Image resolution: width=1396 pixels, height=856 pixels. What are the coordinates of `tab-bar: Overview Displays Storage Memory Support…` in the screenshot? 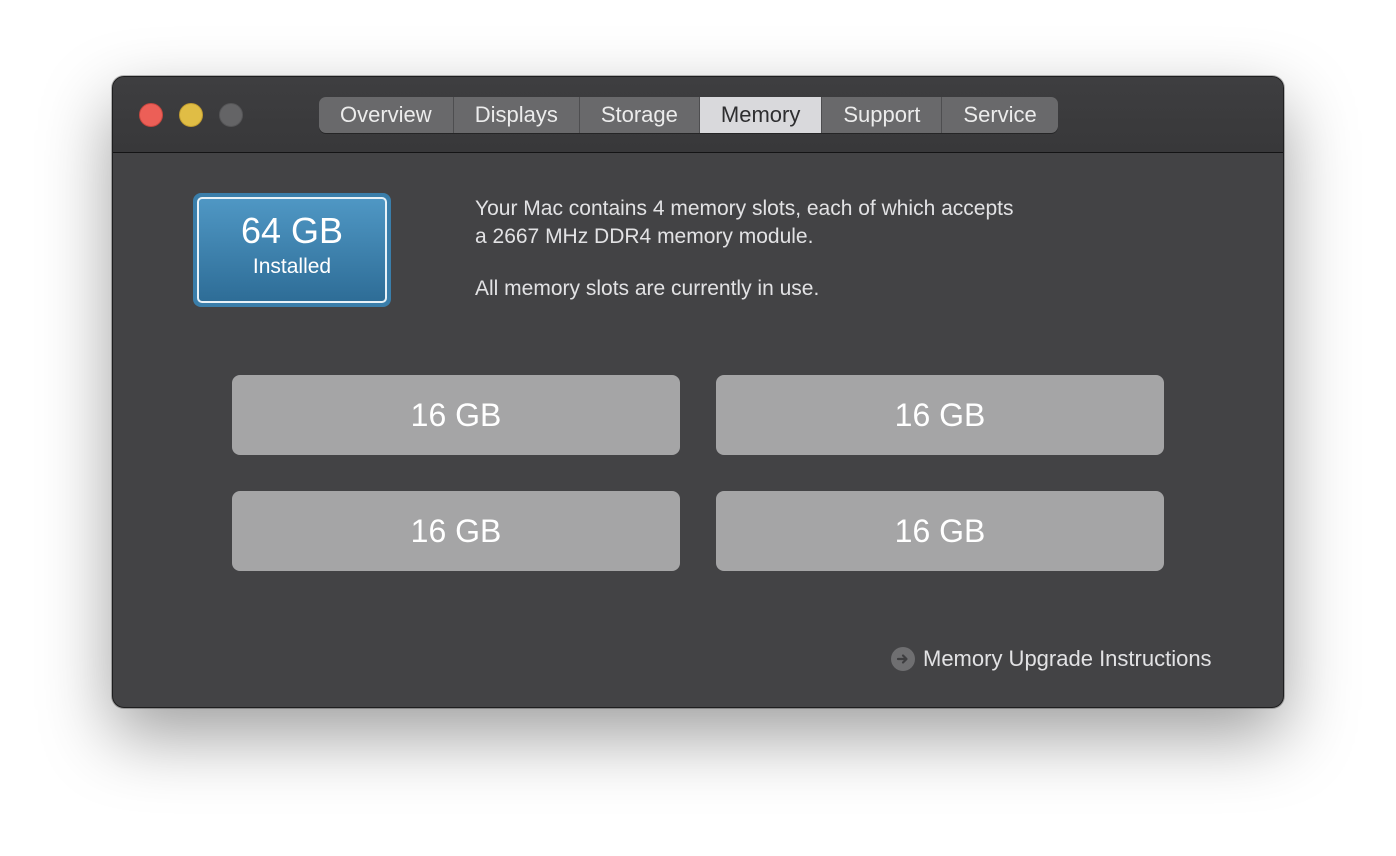 It's located at (688, 115).